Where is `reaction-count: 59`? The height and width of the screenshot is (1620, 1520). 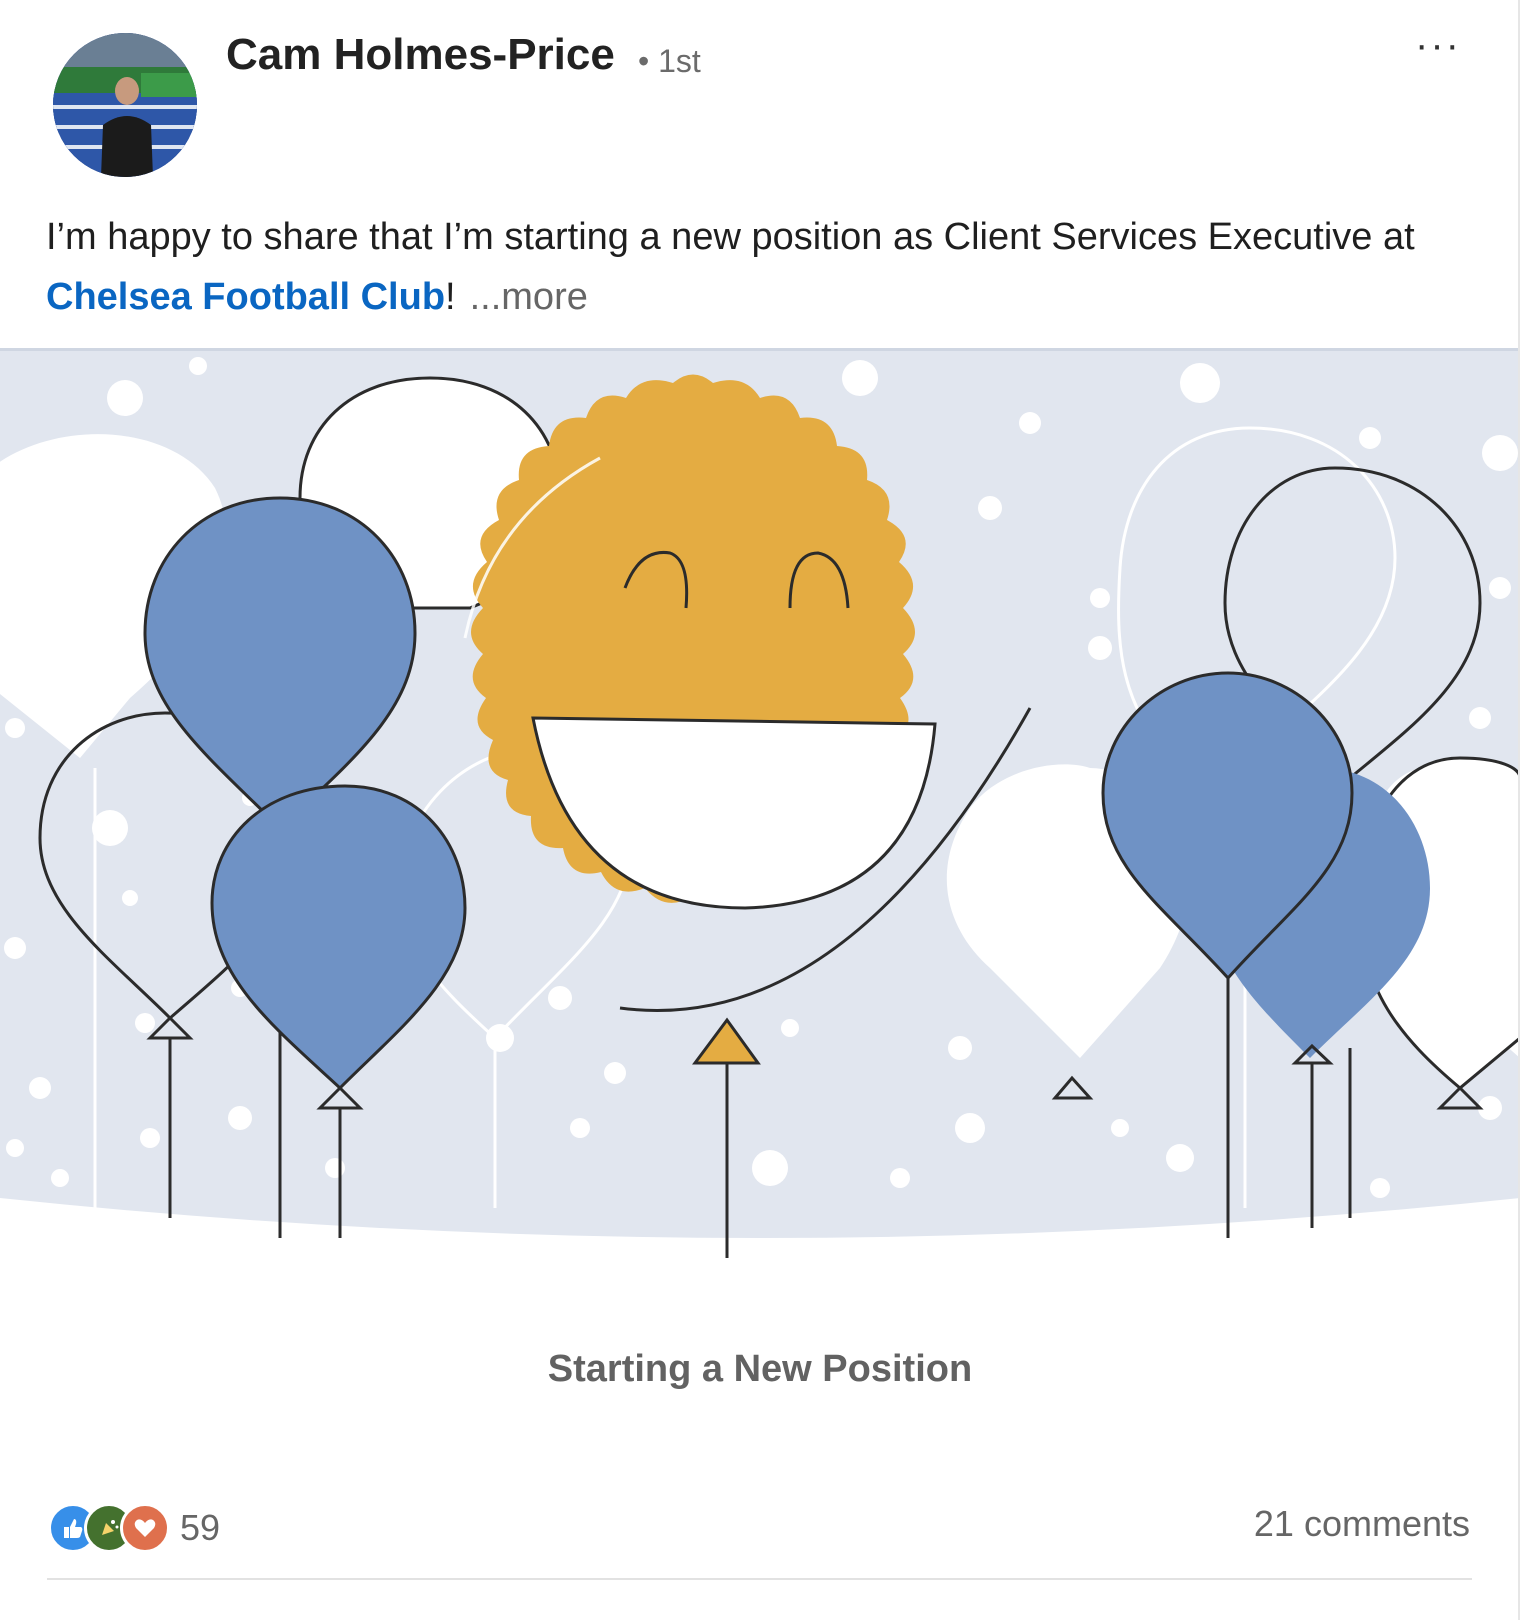 reaction-count: 59 is located at coordinates (200, 1528).